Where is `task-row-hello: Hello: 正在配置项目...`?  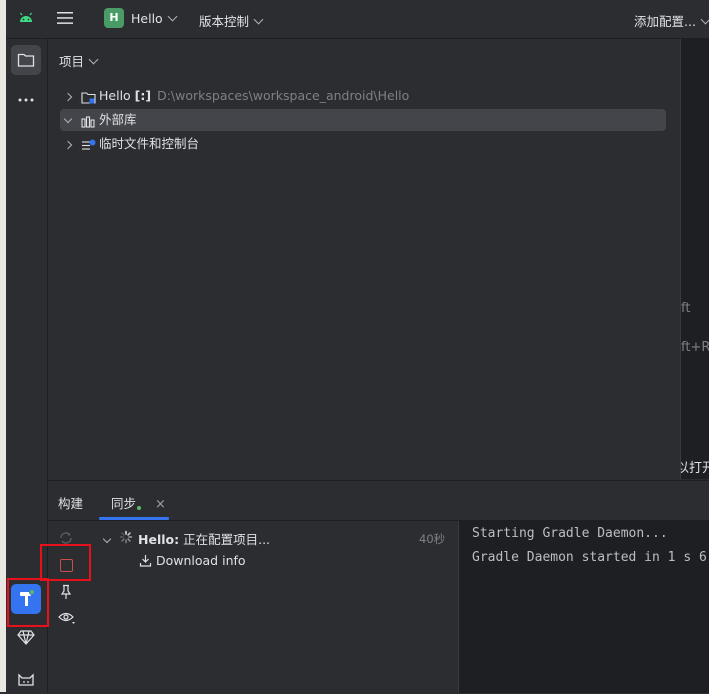
task-row-hello: Hello: 正在配置项目... is located at coordinates (204, 538).